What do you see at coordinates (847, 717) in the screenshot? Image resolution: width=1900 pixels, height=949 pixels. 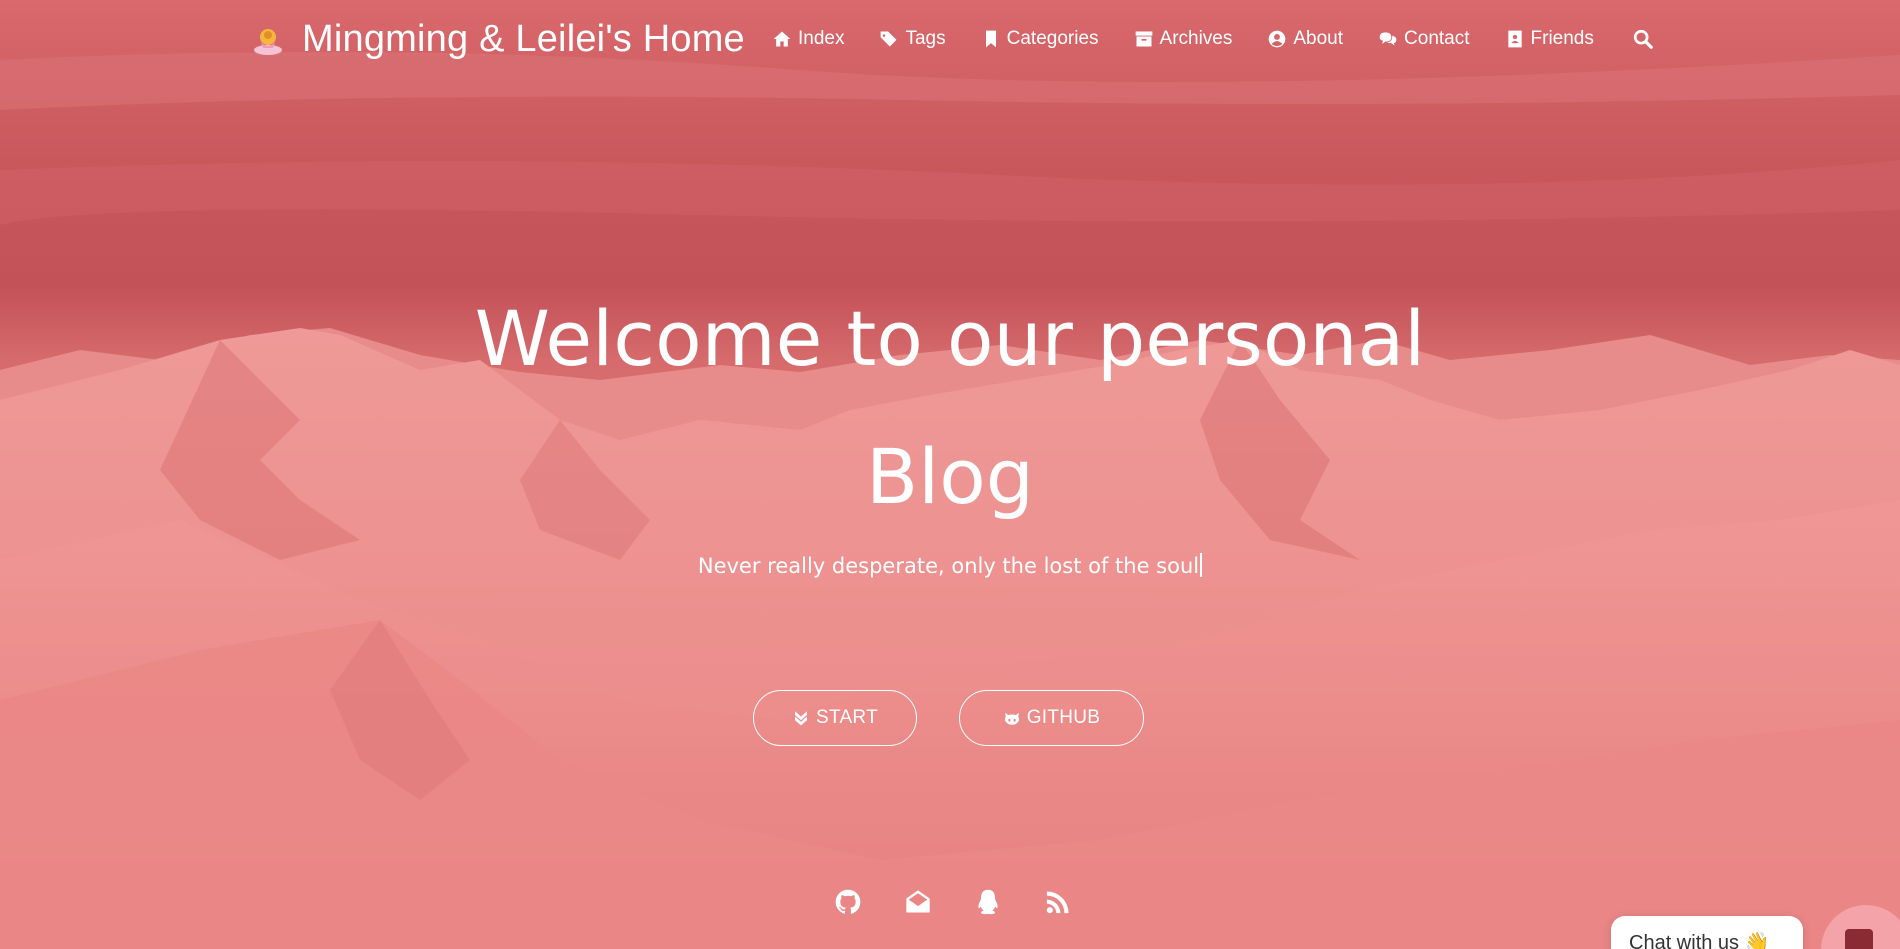 I see `start-label: START` at bounding box center [847, 717].